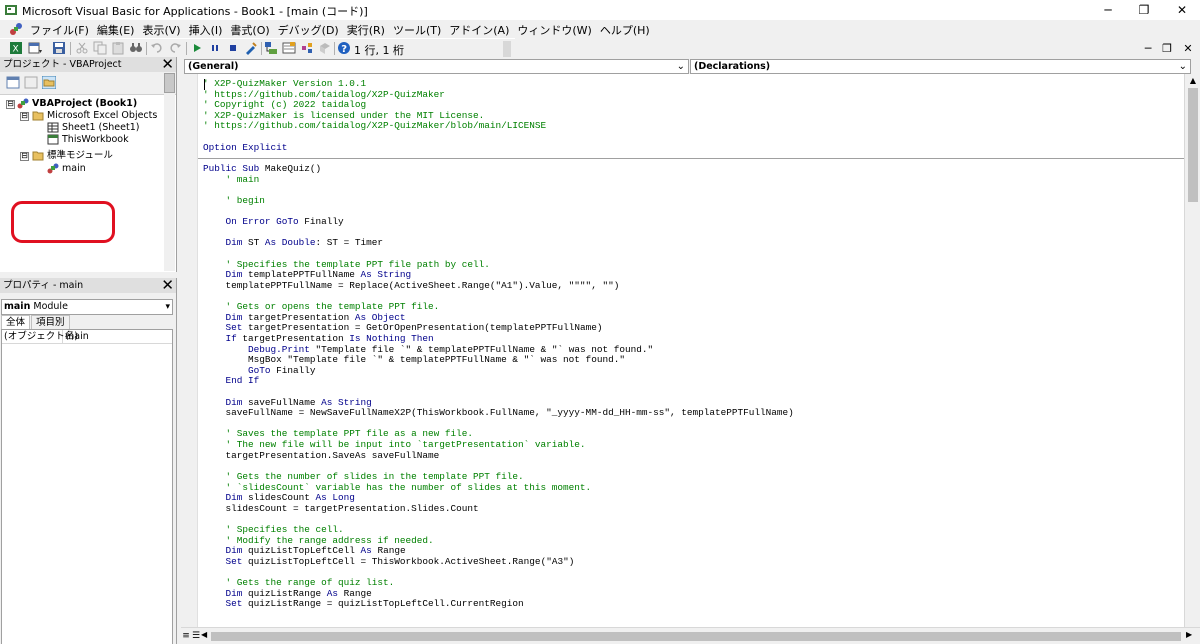  I want to click on excel-objects-collapse-toggle: ⊟, so click(24, 116).